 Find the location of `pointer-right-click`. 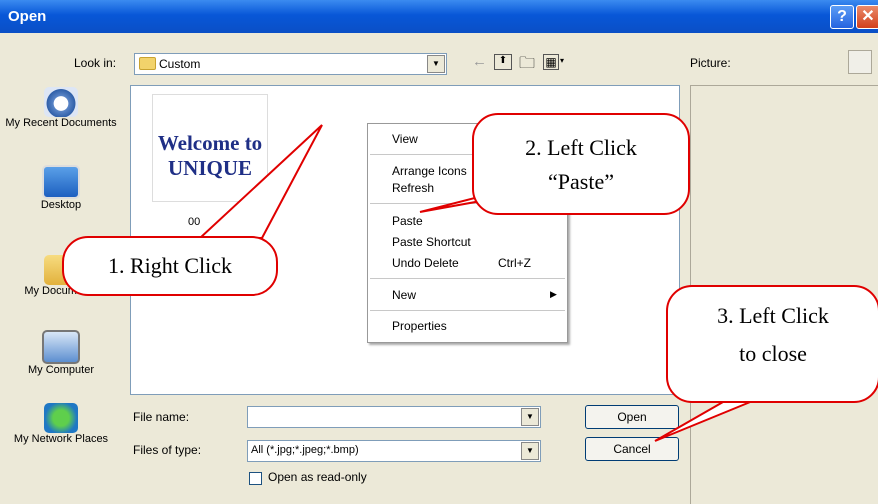

pointer-right-click is located at coordinates (260, 181).